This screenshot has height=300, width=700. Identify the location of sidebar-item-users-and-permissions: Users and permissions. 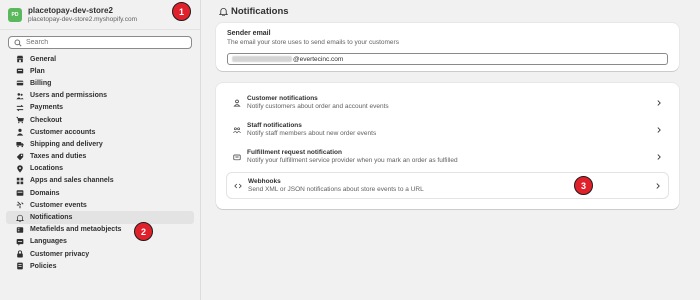
(100, 96).